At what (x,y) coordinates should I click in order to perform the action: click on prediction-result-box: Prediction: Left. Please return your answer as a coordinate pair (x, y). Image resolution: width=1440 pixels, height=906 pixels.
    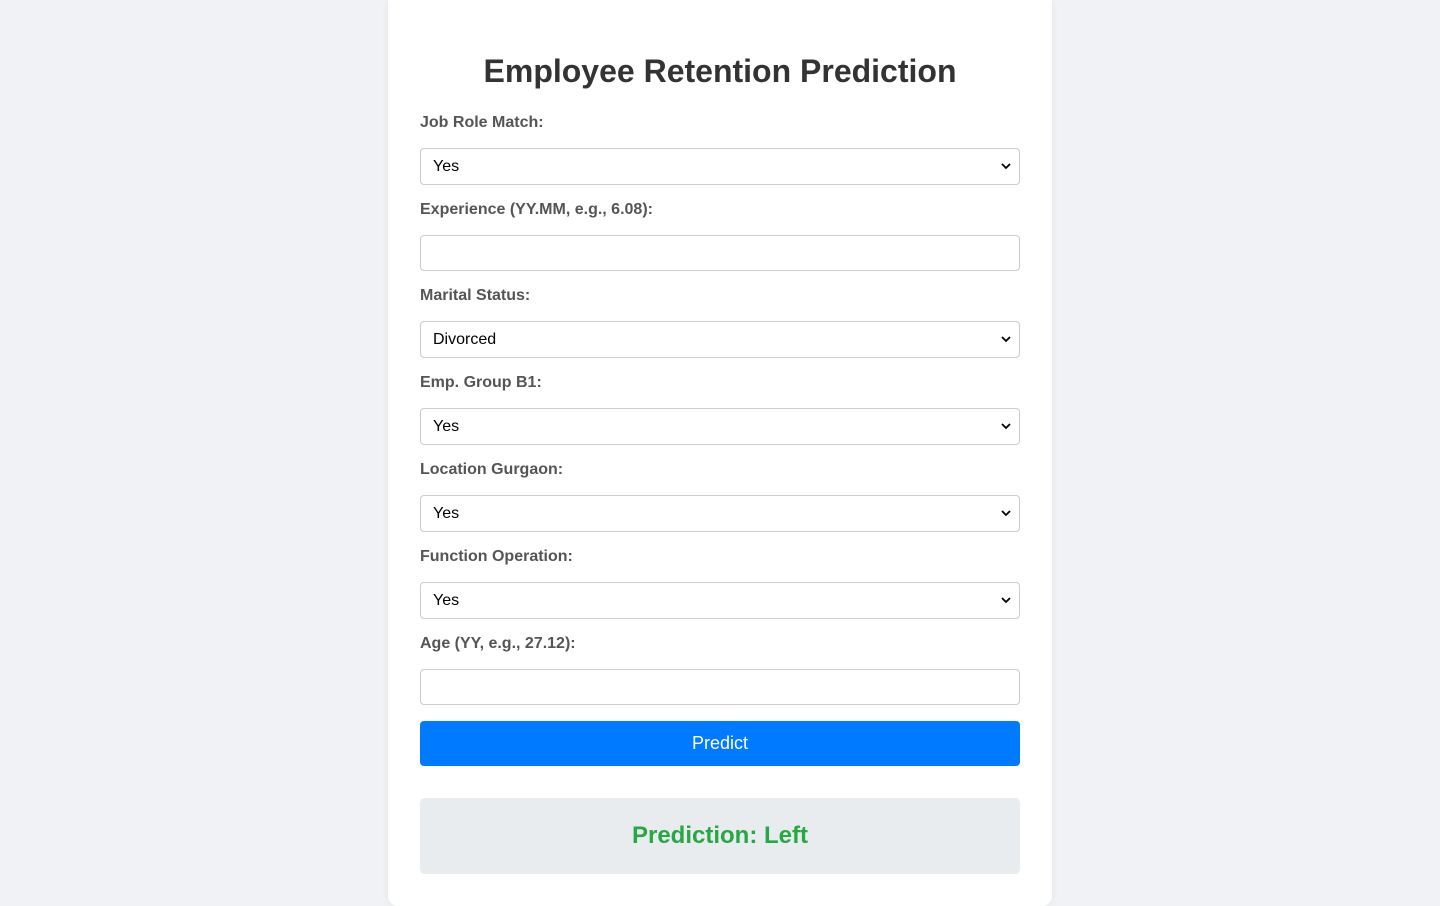
    Looking at the image, I should click on (720, 836).